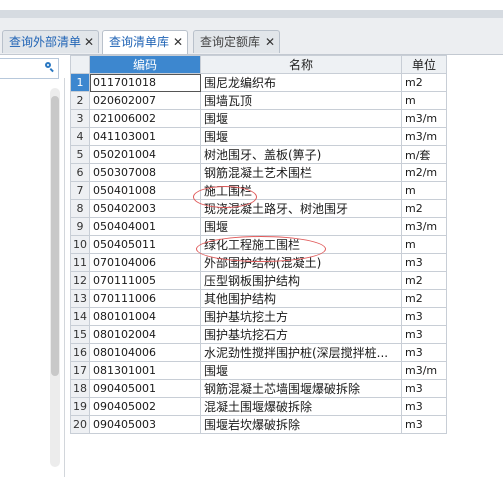  What do you see at coordinates (301, 154) in the screenshot?
I see `cell-name: 树池围牙、盖板(箅子)` at bounding box center [301, 154].